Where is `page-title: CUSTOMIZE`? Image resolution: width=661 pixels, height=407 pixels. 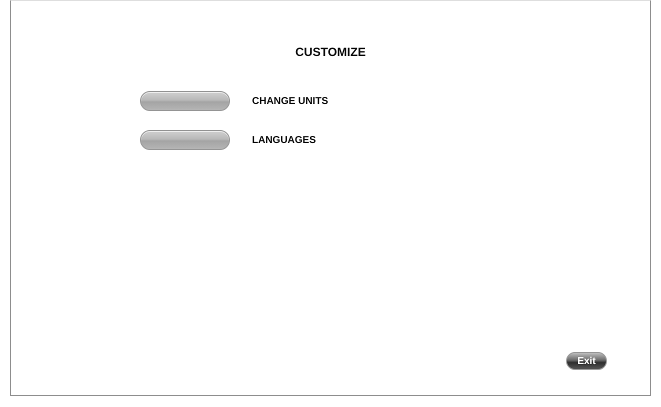 page-title: CUSTOMIZE is located at coordinates (330, 52).